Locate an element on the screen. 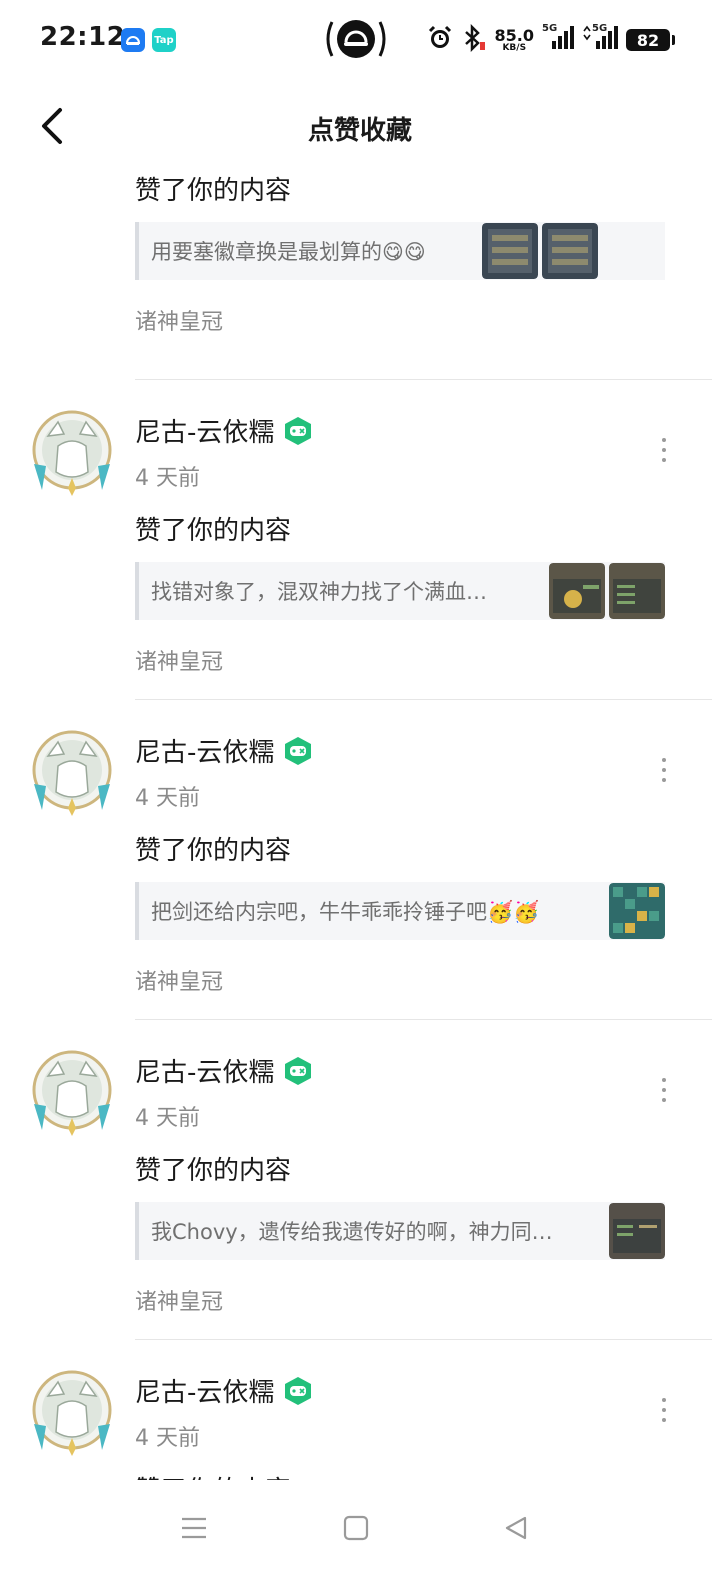 The height and width of the screenshot is (1584, 720). quoted-post: 用要塞徽章换是最划算的😋😋 is located at coordinates (400, 251).